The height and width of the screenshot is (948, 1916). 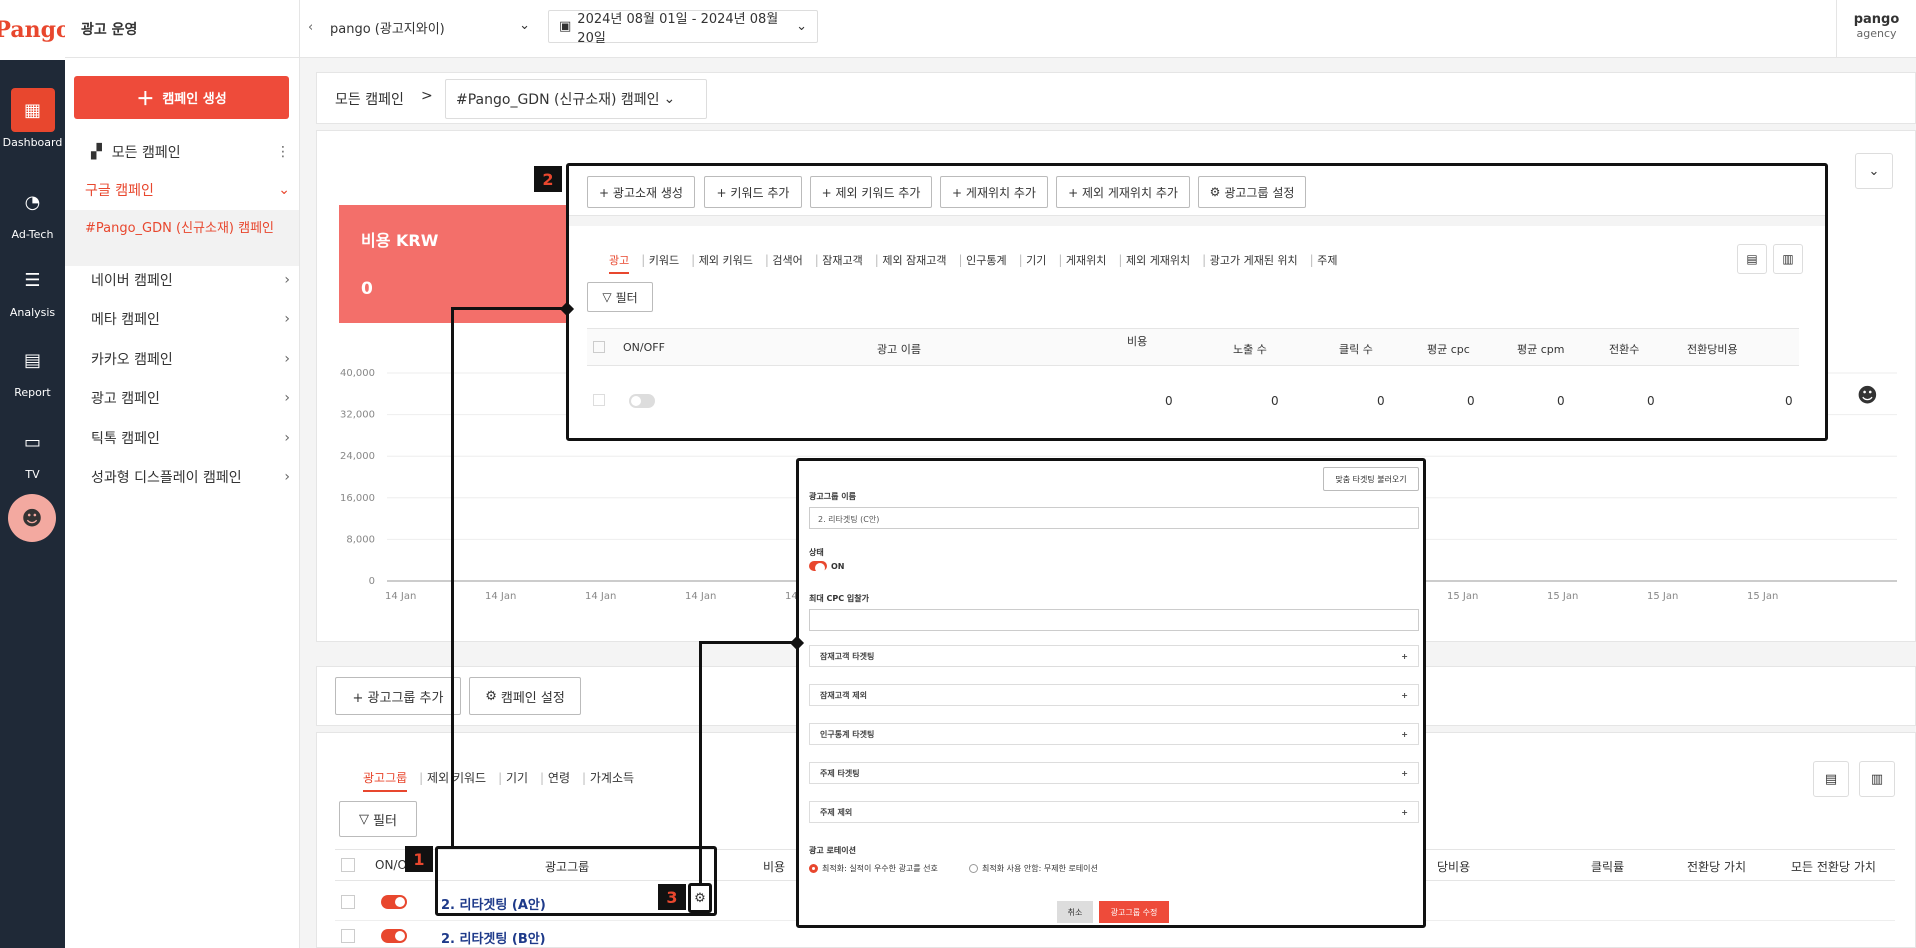 I want to click on table-row: 0 0 0 0 0 0 0, so click(x=1193, y=401).